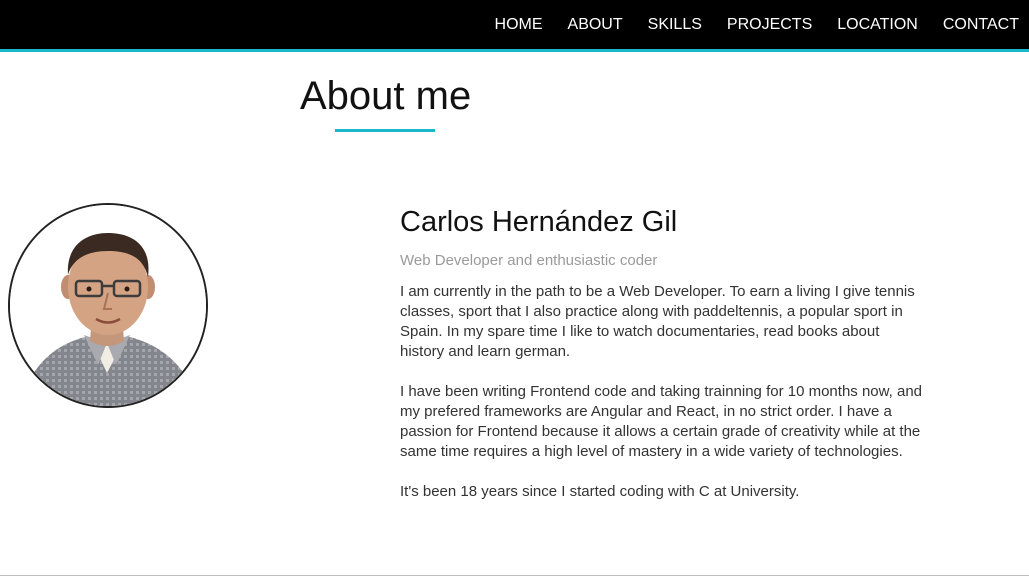 The image size is (1029, 577). Describe the element at coordinates (877, 25) in the screenshot. I see `nav-link-location: LOCATION` at that location.